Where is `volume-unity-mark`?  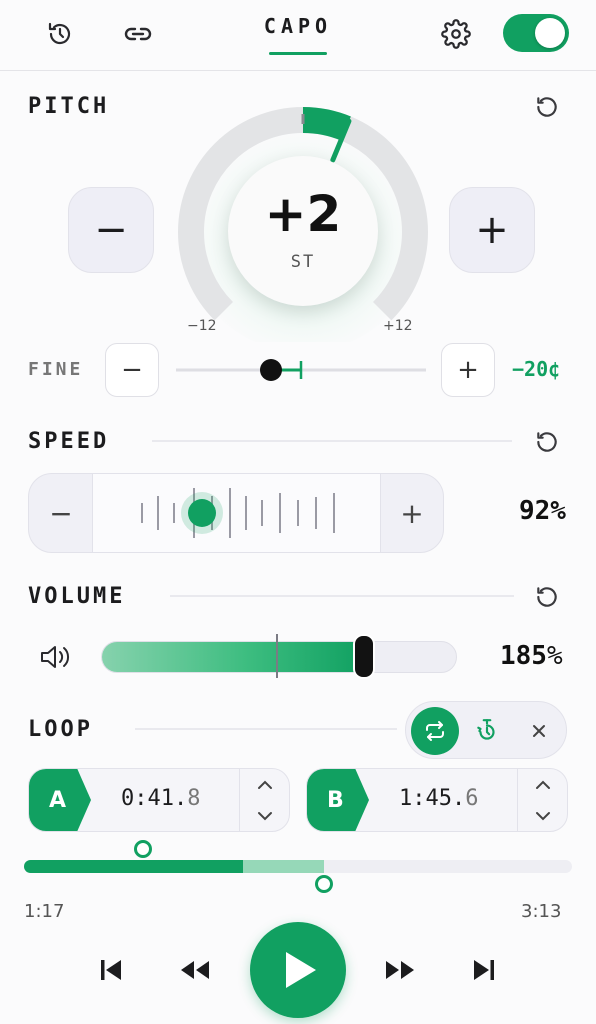
volume-unity-mark is located at coordinates (277, 656).